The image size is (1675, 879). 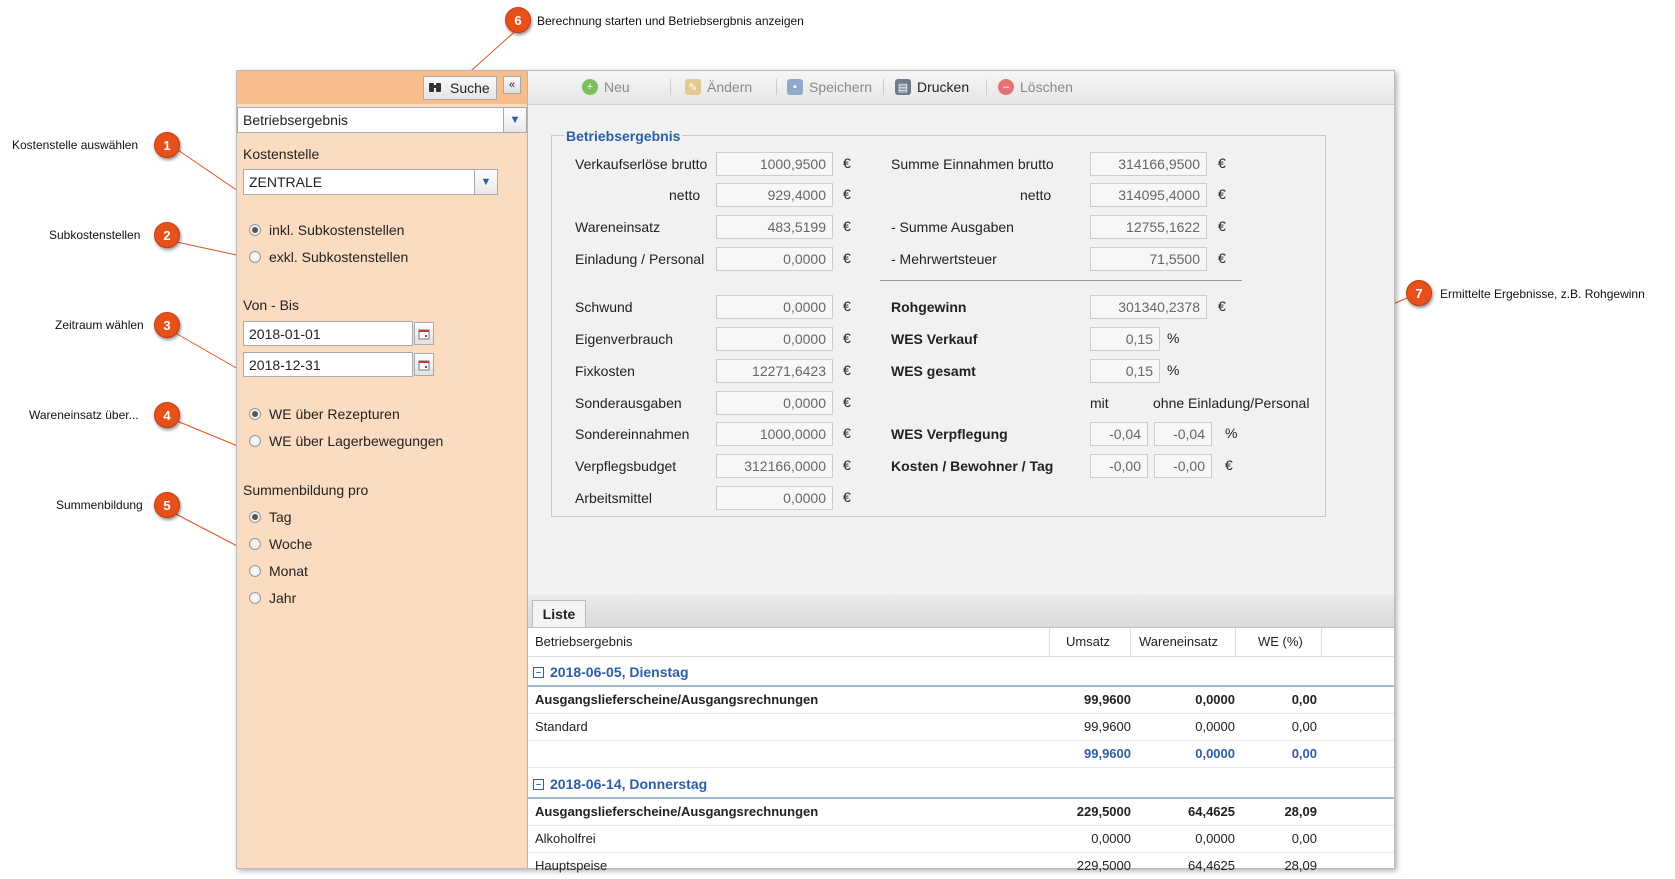 What do you see at coordinates (270, 517) in the screenshot?
I see `radio-sum-tag: Tag` at bounding box center [270, 517].